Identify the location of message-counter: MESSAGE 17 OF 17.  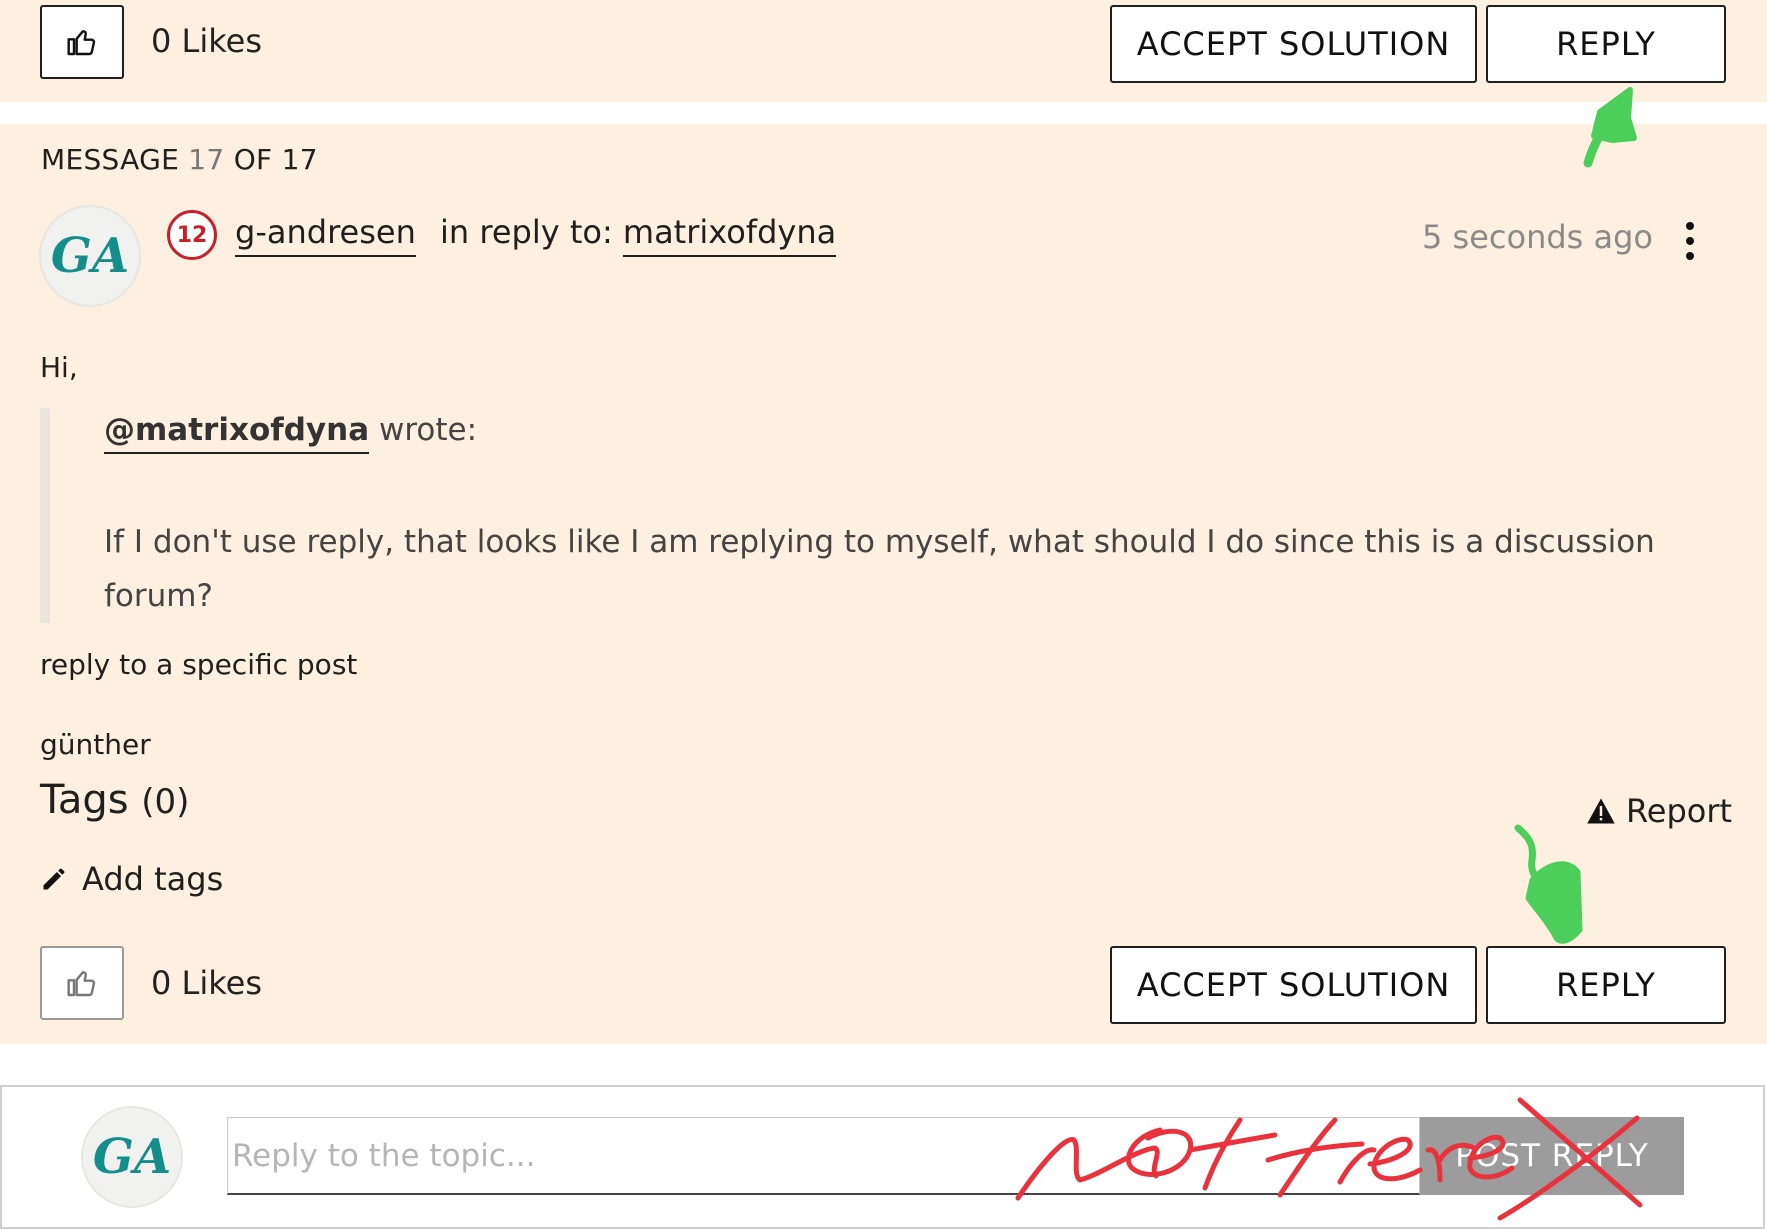
(179, 159).